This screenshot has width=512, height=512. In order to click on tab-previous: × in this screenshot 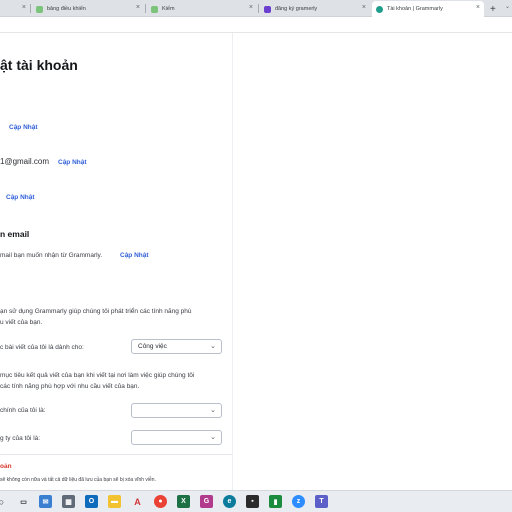, I will do `click(15, 9)`.